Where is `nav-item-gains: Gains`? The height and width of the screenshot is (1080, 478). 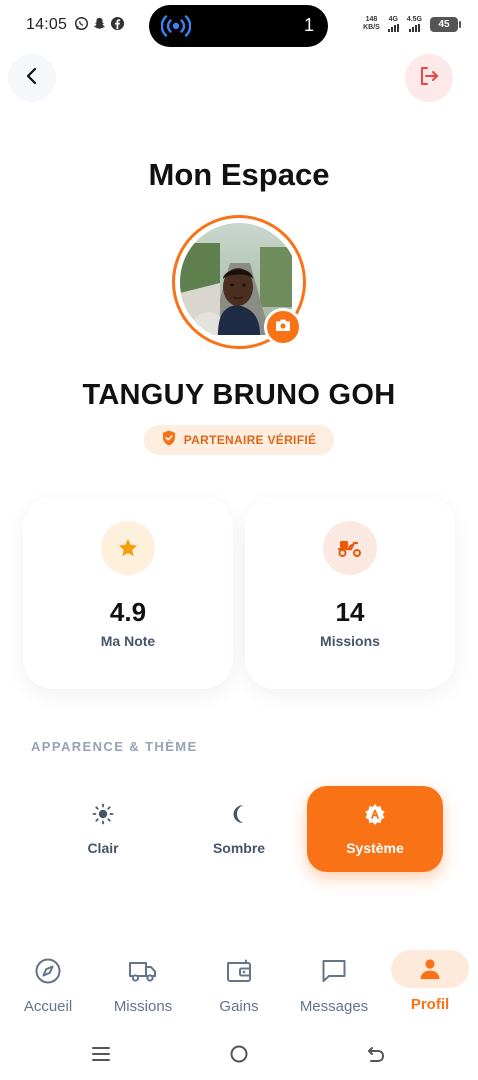 nav-item-gains: Gains is located at coordinates (239, 980).